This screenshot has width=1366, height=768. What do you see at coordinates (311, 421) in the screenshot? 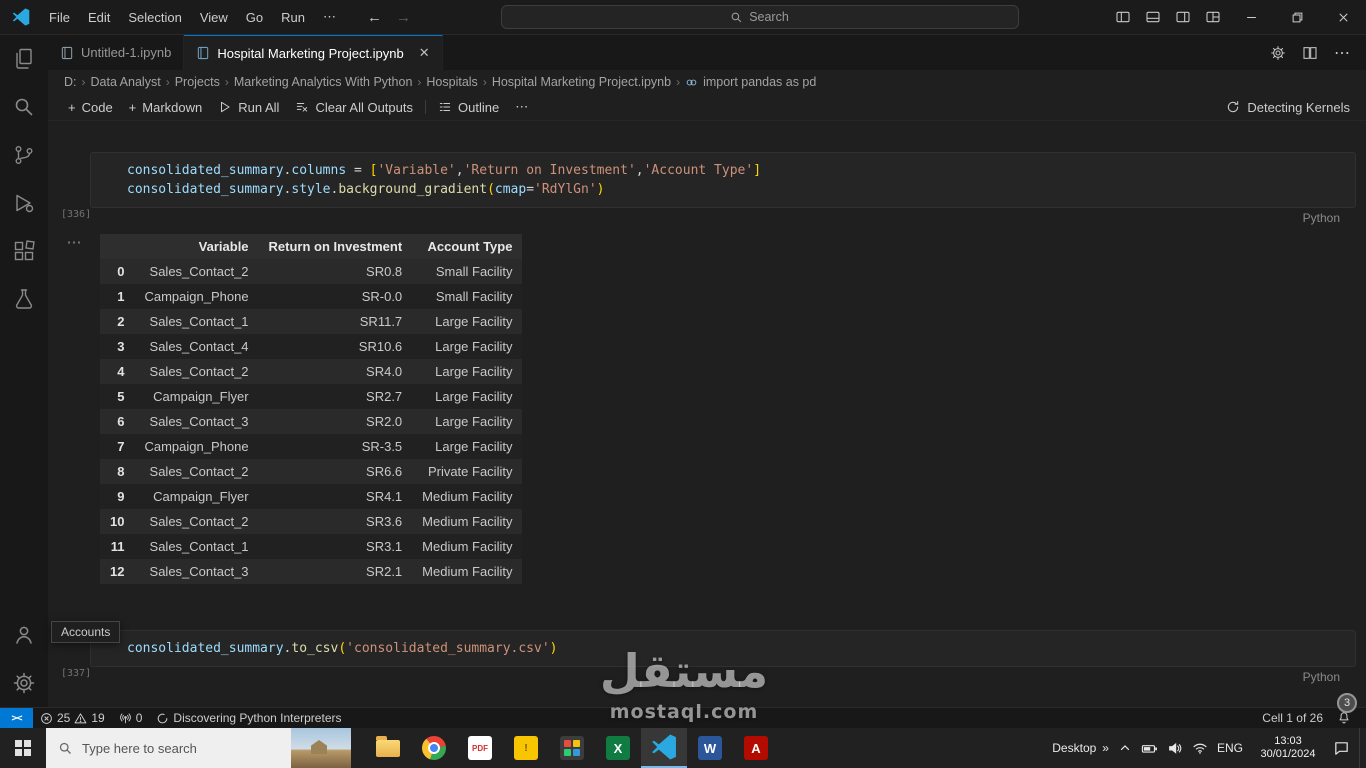
I see `table-row: 6 Sales_Contact_3 SR2.0 Large Facility` at bounding box center [311, 421].